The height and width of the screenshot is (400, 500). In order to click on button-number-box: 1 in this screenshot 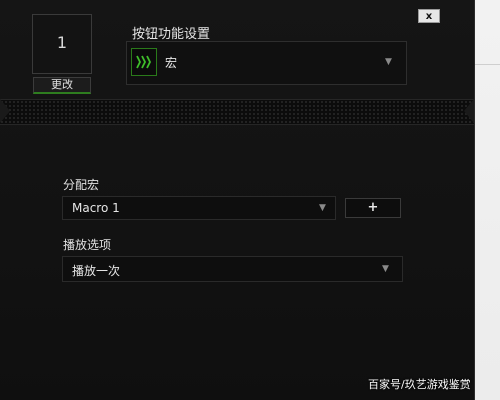, I will do `click(62, 44)`.